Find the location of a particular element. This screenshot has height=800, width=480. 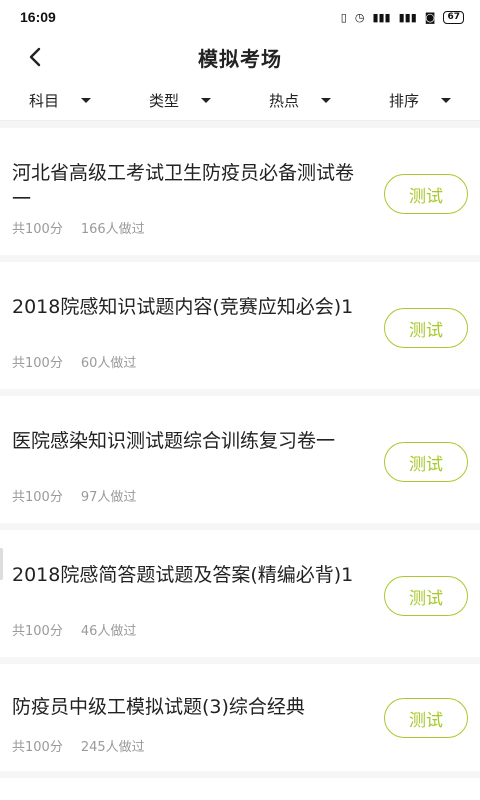

filter-sort: 排序 is located at coordinates (420, 100).